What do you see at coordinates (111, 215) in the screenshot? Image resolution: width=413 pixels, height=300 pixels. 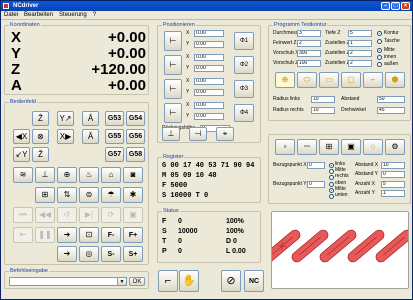 I see `dry-run-button: ⟳` at bounding box center [111, 215].